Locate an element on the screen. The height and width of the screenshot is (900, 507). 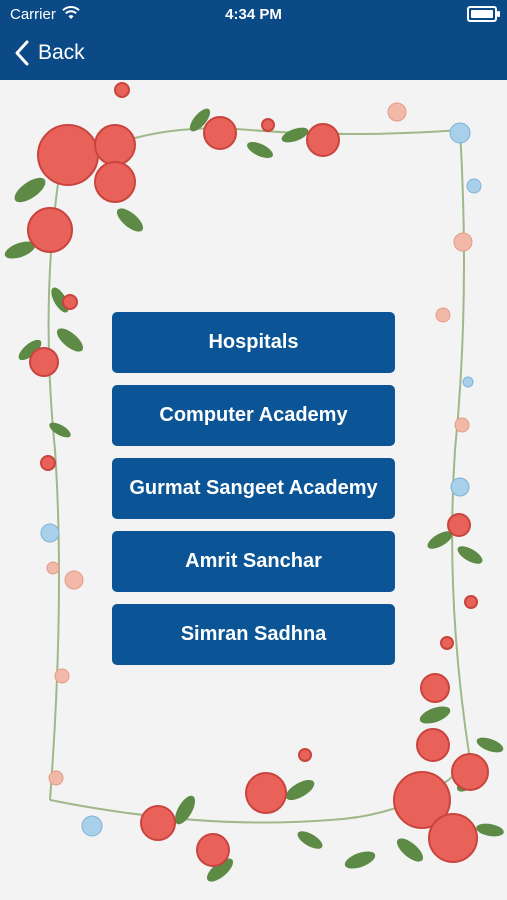
amrit-sanchar-button: Amrit Sanchar is located at coordinates (253, 561).